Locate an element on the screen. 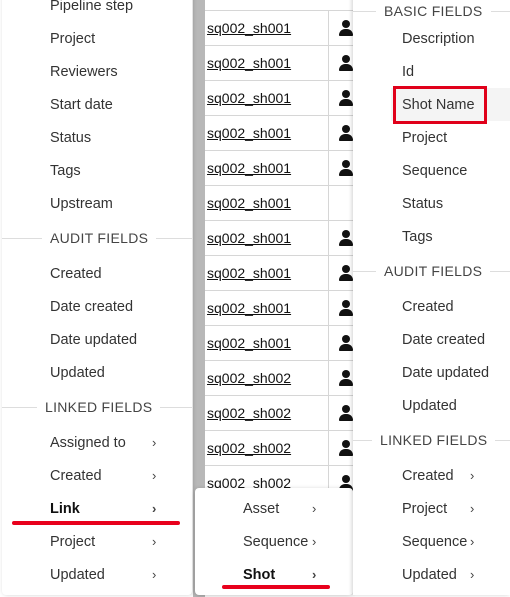  menu-item-reviewers: Reviewers is located at coordinates (84, 71).